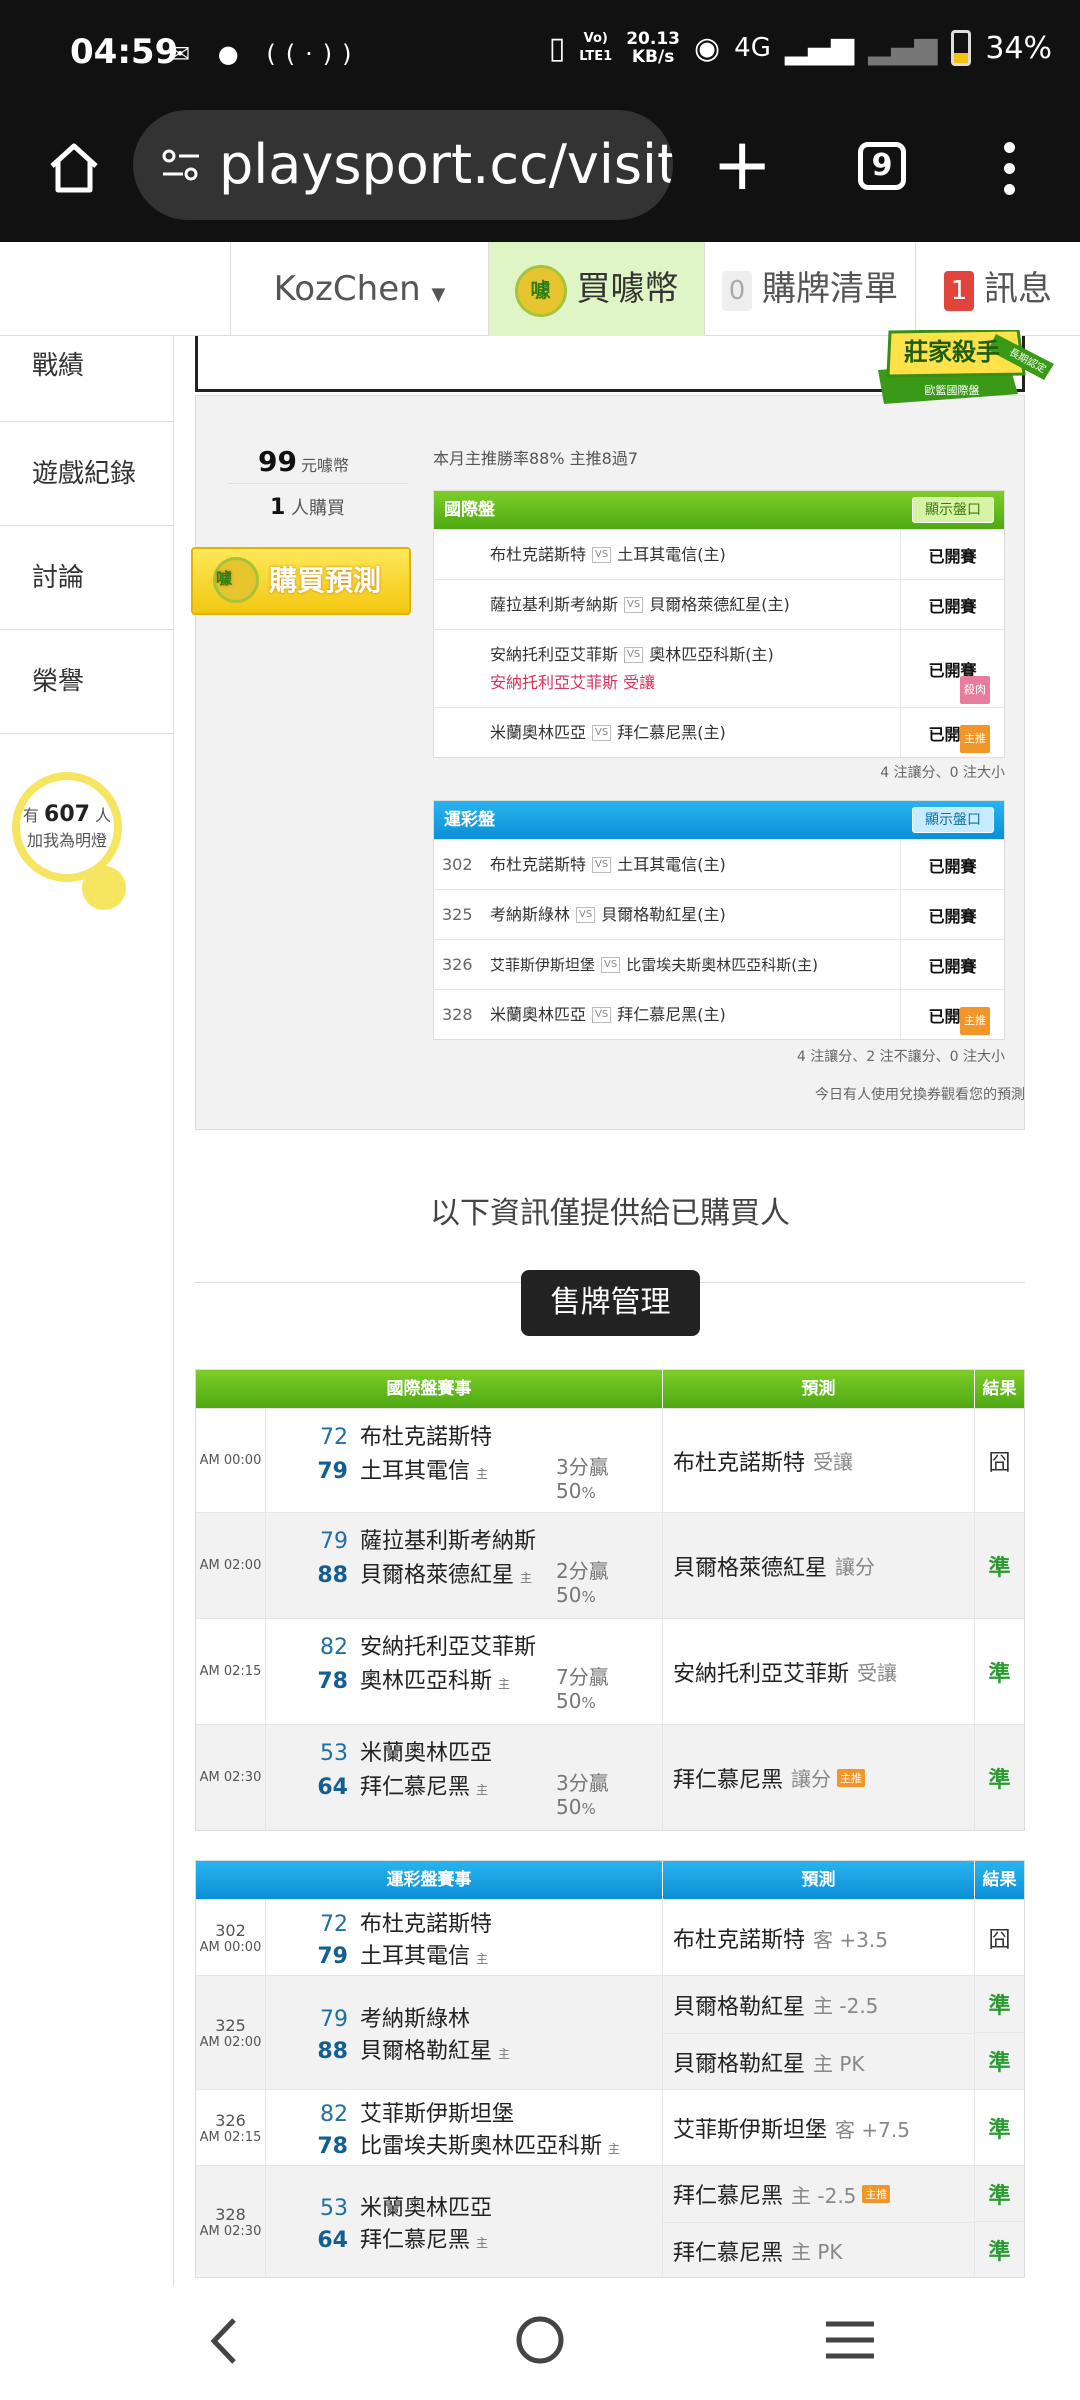 The image size is (1080, 2400). What do you see at coordinates (231, 1937) in the screenshot?
I see `match-time: 302 AM 00:00` at bounding box center [231, 1937].